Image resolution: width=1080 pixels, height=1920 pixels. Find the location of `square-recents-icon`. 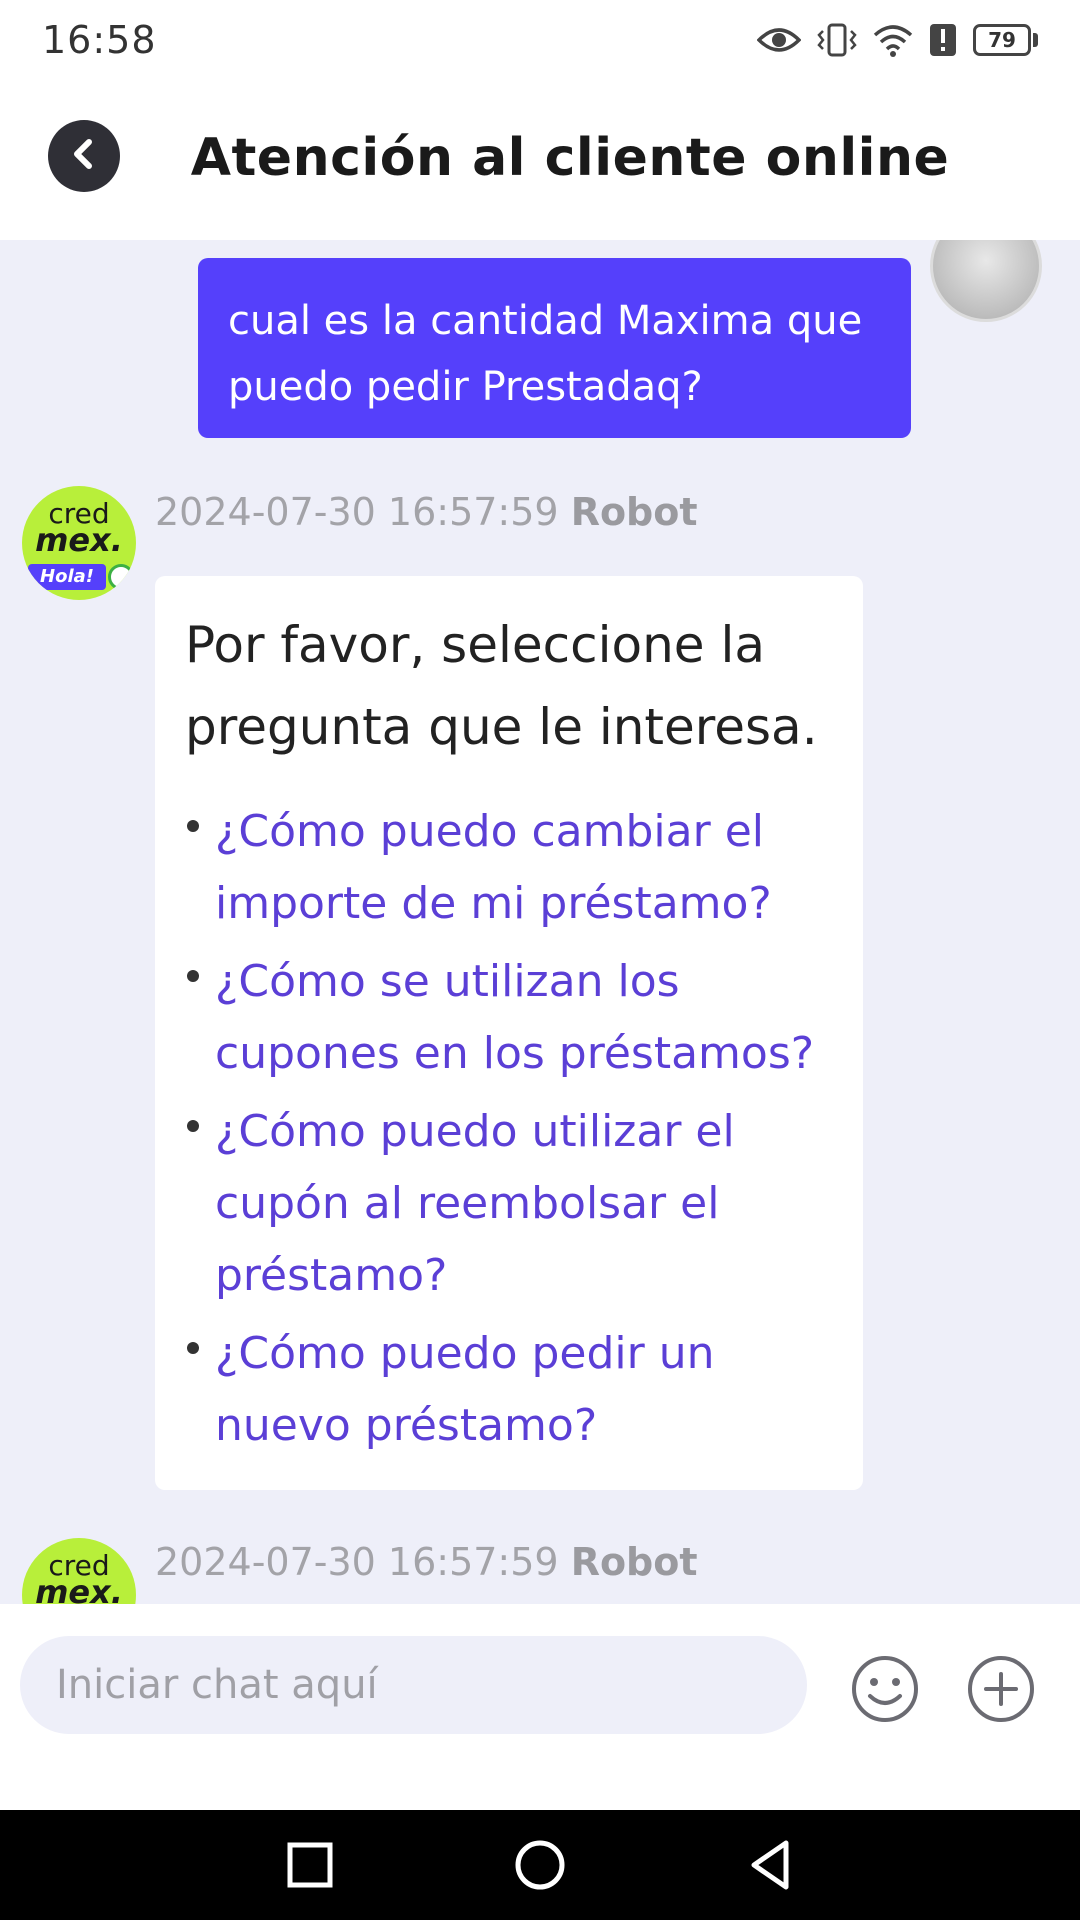

square-recents-icon is located at coordinates (310, 1870).